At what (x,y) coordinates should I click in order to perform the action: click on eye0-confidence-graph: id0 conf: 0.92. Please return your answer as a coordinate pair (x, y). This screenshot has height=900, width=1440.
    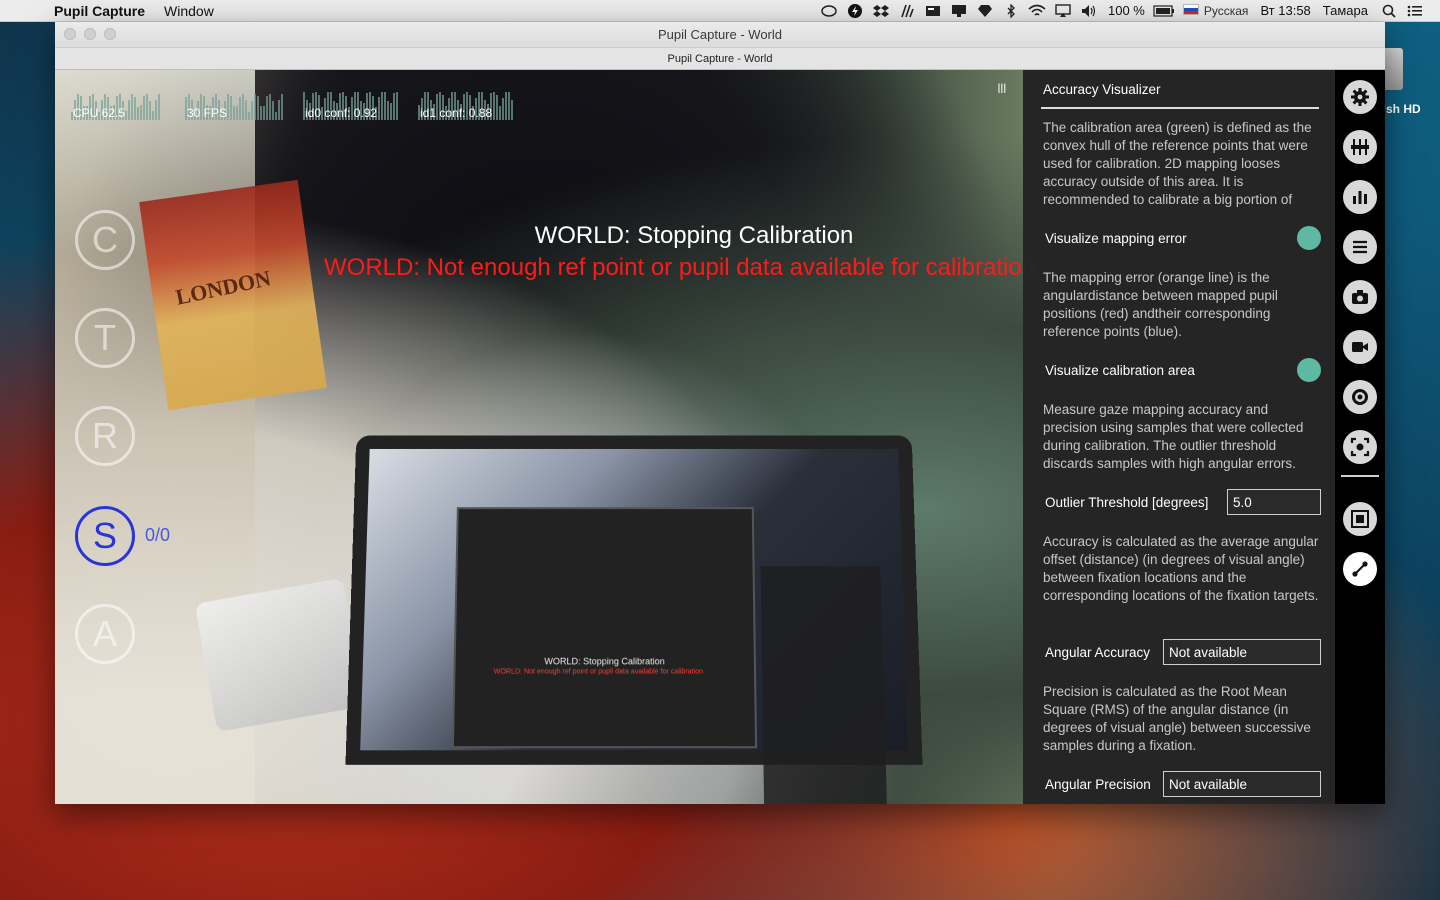
    Looking at the image, I should click on (351, 105).